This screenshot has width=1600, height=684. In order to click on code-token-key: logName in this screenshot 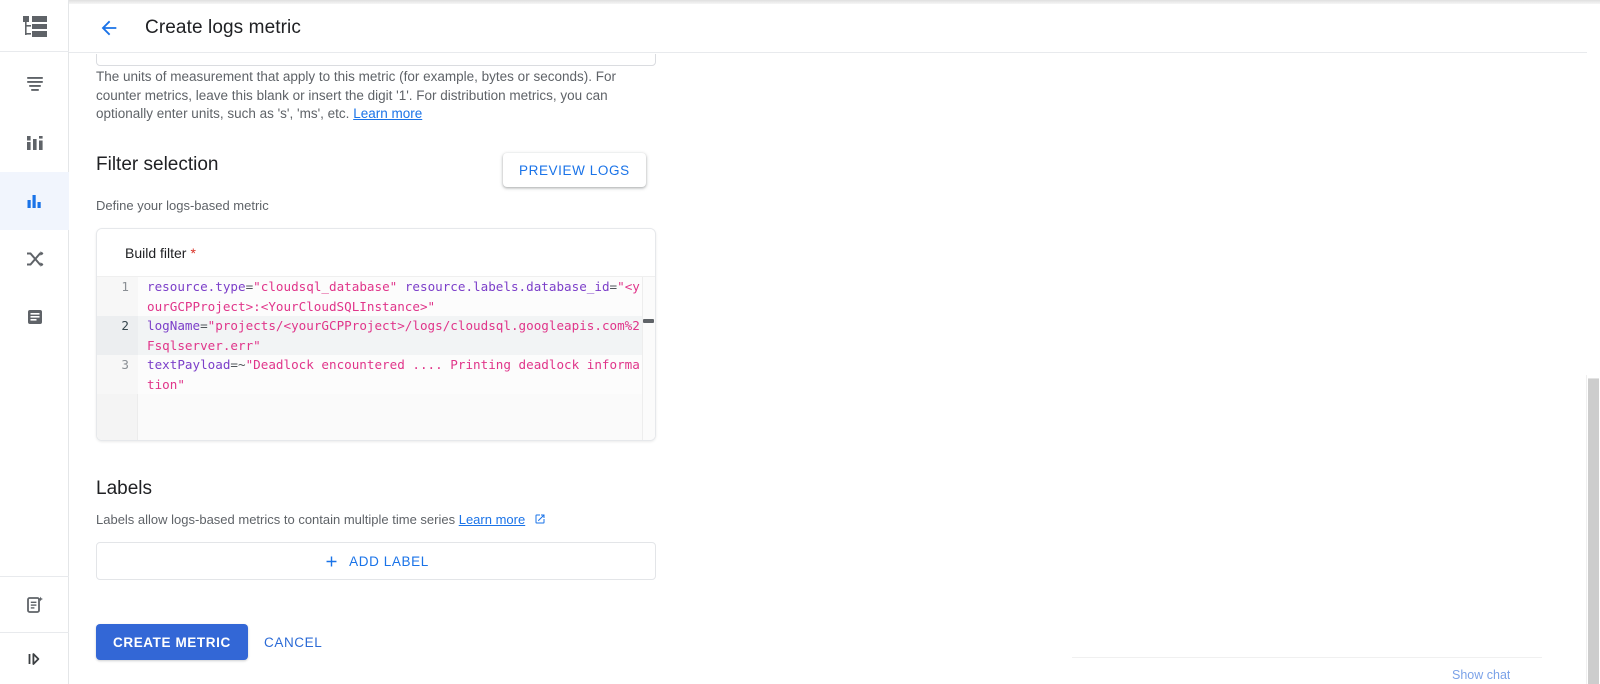, I will do `click(174, 325)`.